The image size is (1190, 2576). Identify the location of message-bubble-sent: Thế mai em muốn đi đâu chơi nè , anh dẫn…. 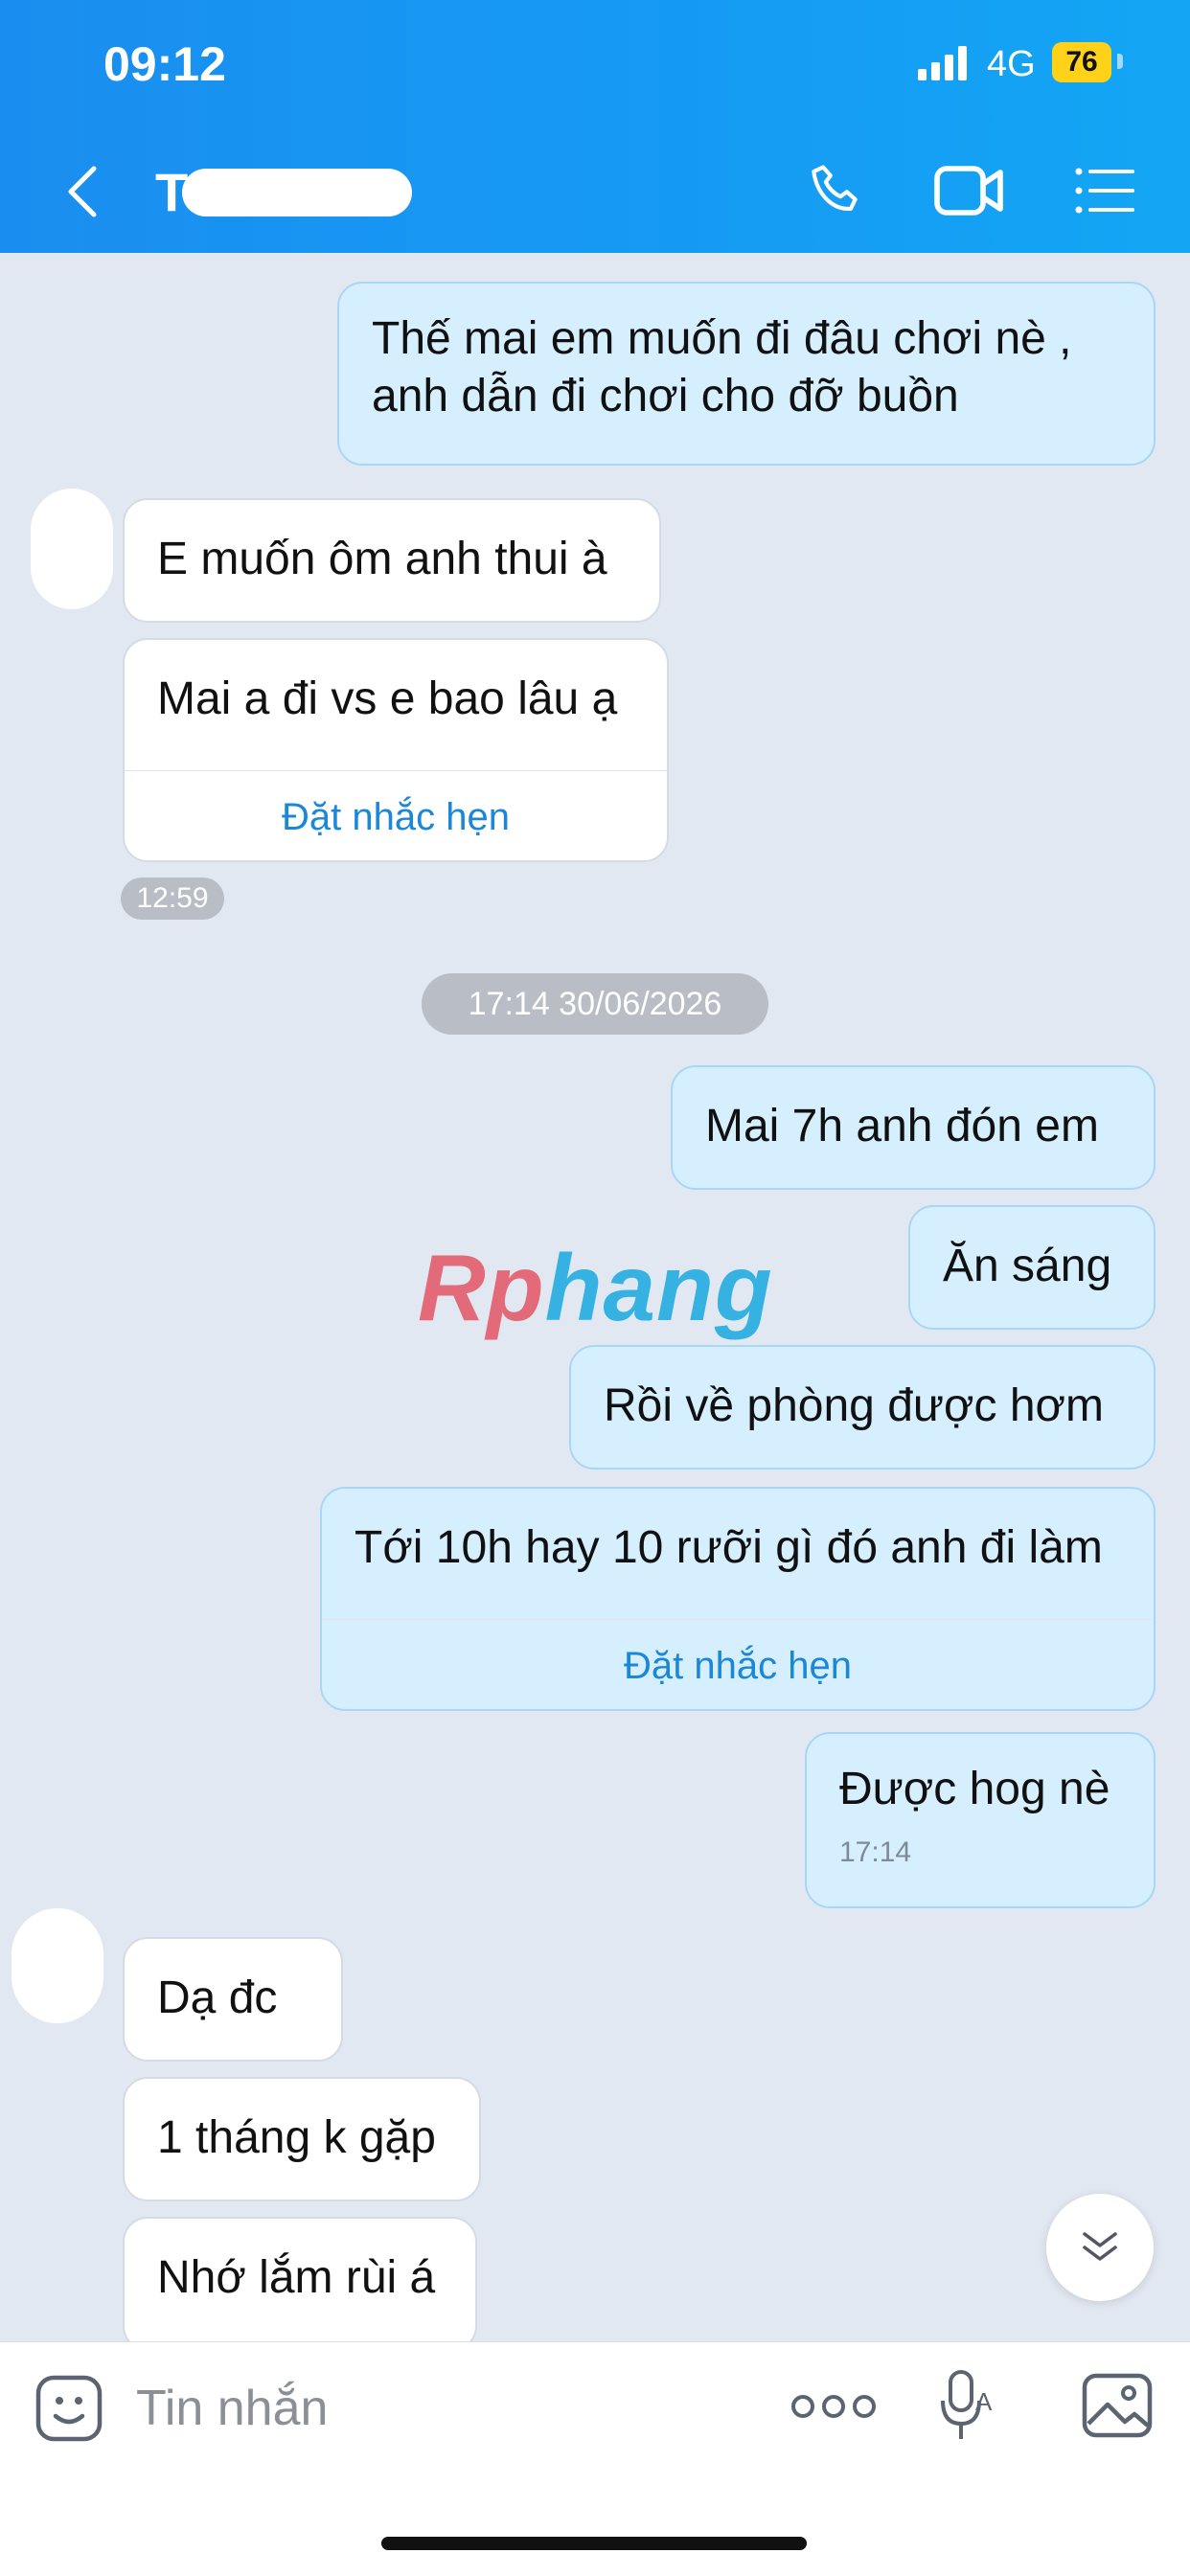
(747, 374).